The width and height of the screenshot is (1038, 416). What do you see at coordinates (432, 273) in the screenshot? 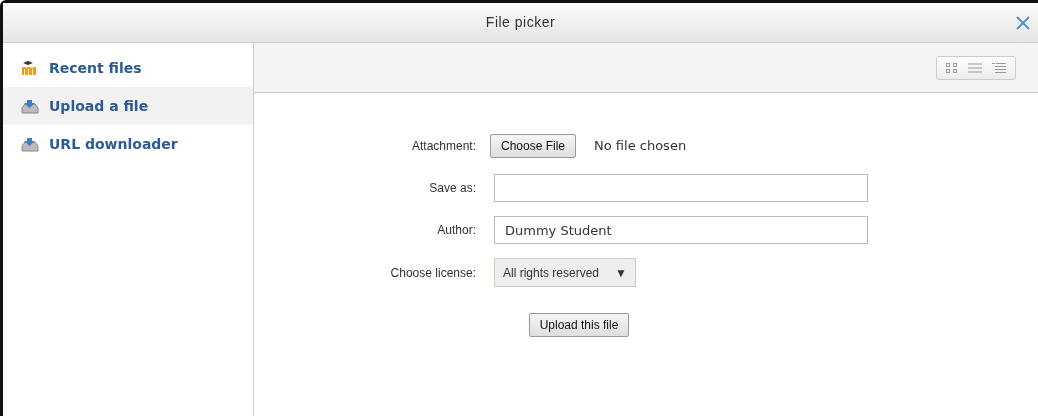
I see `field-label: Choose license:` at bounding box center [432, 273].